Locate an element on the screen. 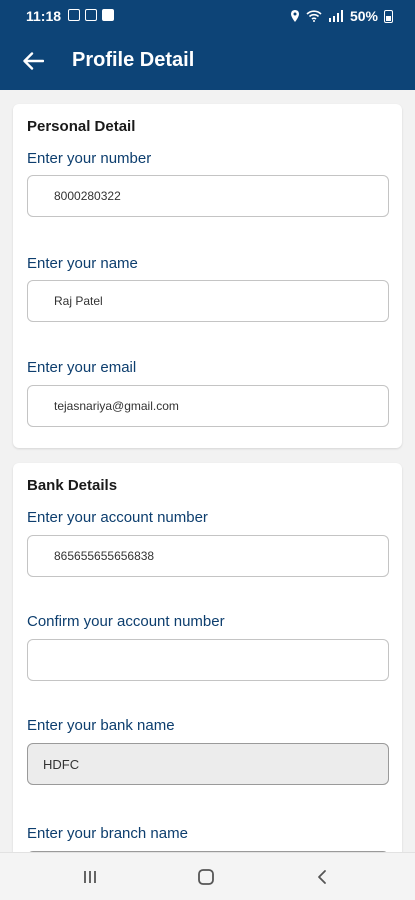  personal-detail-title: Personal Detail is located at coordinates (81, 126).